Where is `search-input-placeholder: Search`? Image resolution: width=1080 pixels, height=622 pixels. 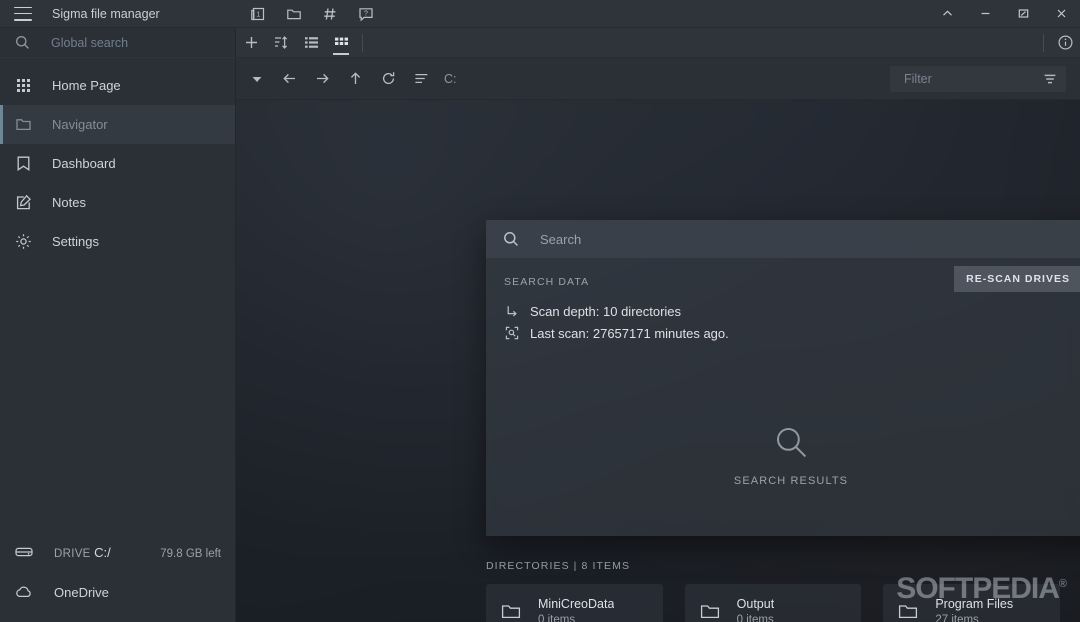 search-input-placeholder: Search is located at coordinates (810, 239).